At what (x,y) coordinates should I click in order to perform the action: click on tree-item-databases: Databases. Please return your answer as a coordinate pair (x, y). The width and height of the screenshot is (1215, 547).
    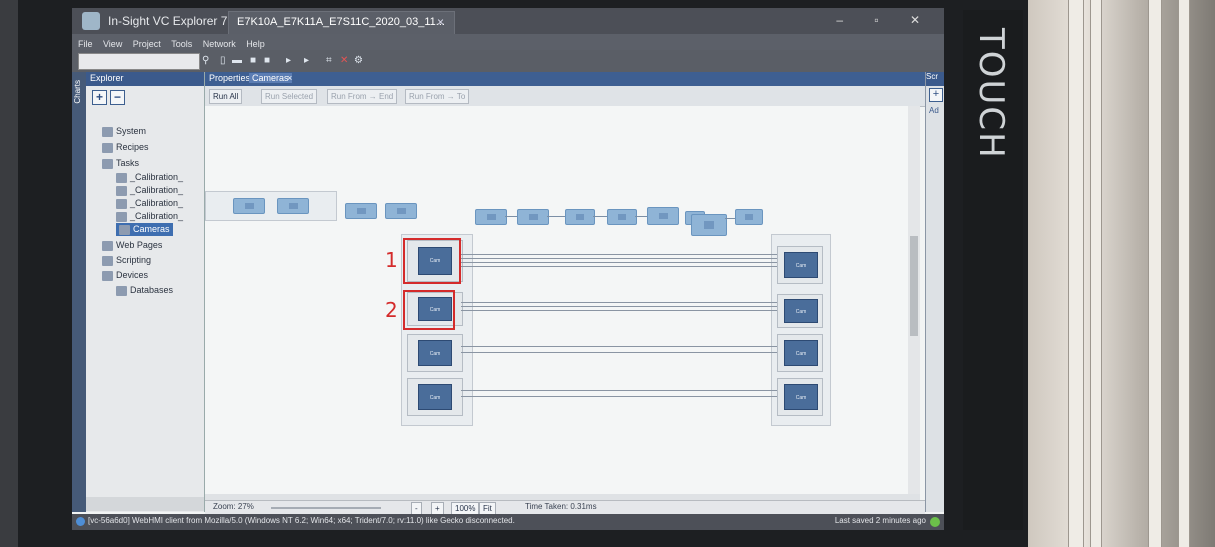
    Looking at the image, I should click on (144, 290).